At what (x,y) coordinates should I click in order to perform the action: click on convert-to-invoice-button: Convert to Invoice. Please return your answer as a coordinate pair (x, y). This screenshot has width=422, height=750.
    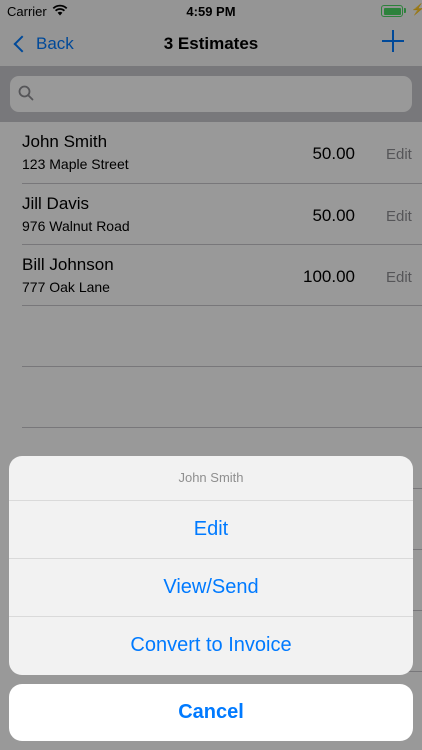
    Looking at the image, I should click on (211, 645).